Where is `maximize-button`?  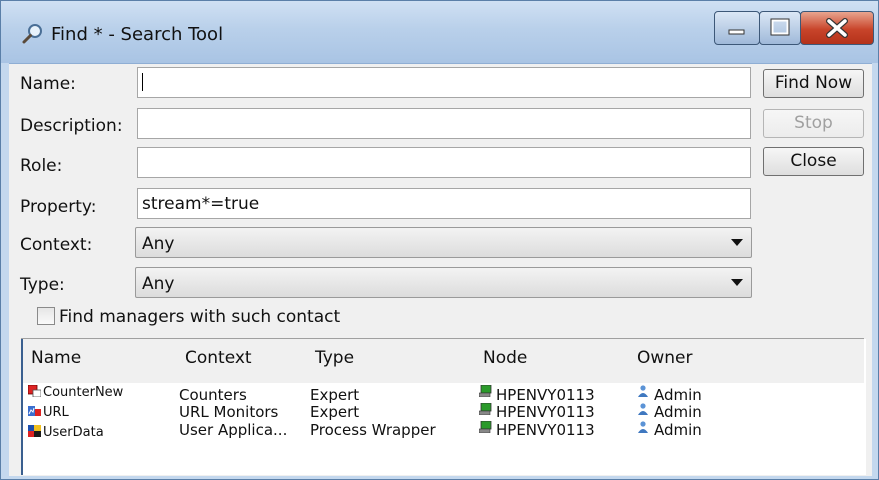 maximize-button is located at coordinates (780, 28).